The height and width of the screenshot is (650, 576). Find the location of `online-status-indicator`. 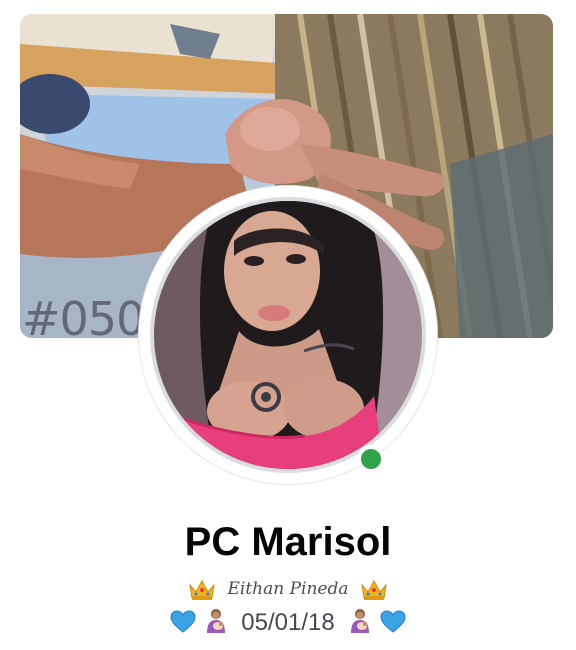

online-status-indicator is located at coordinates (371, 459).